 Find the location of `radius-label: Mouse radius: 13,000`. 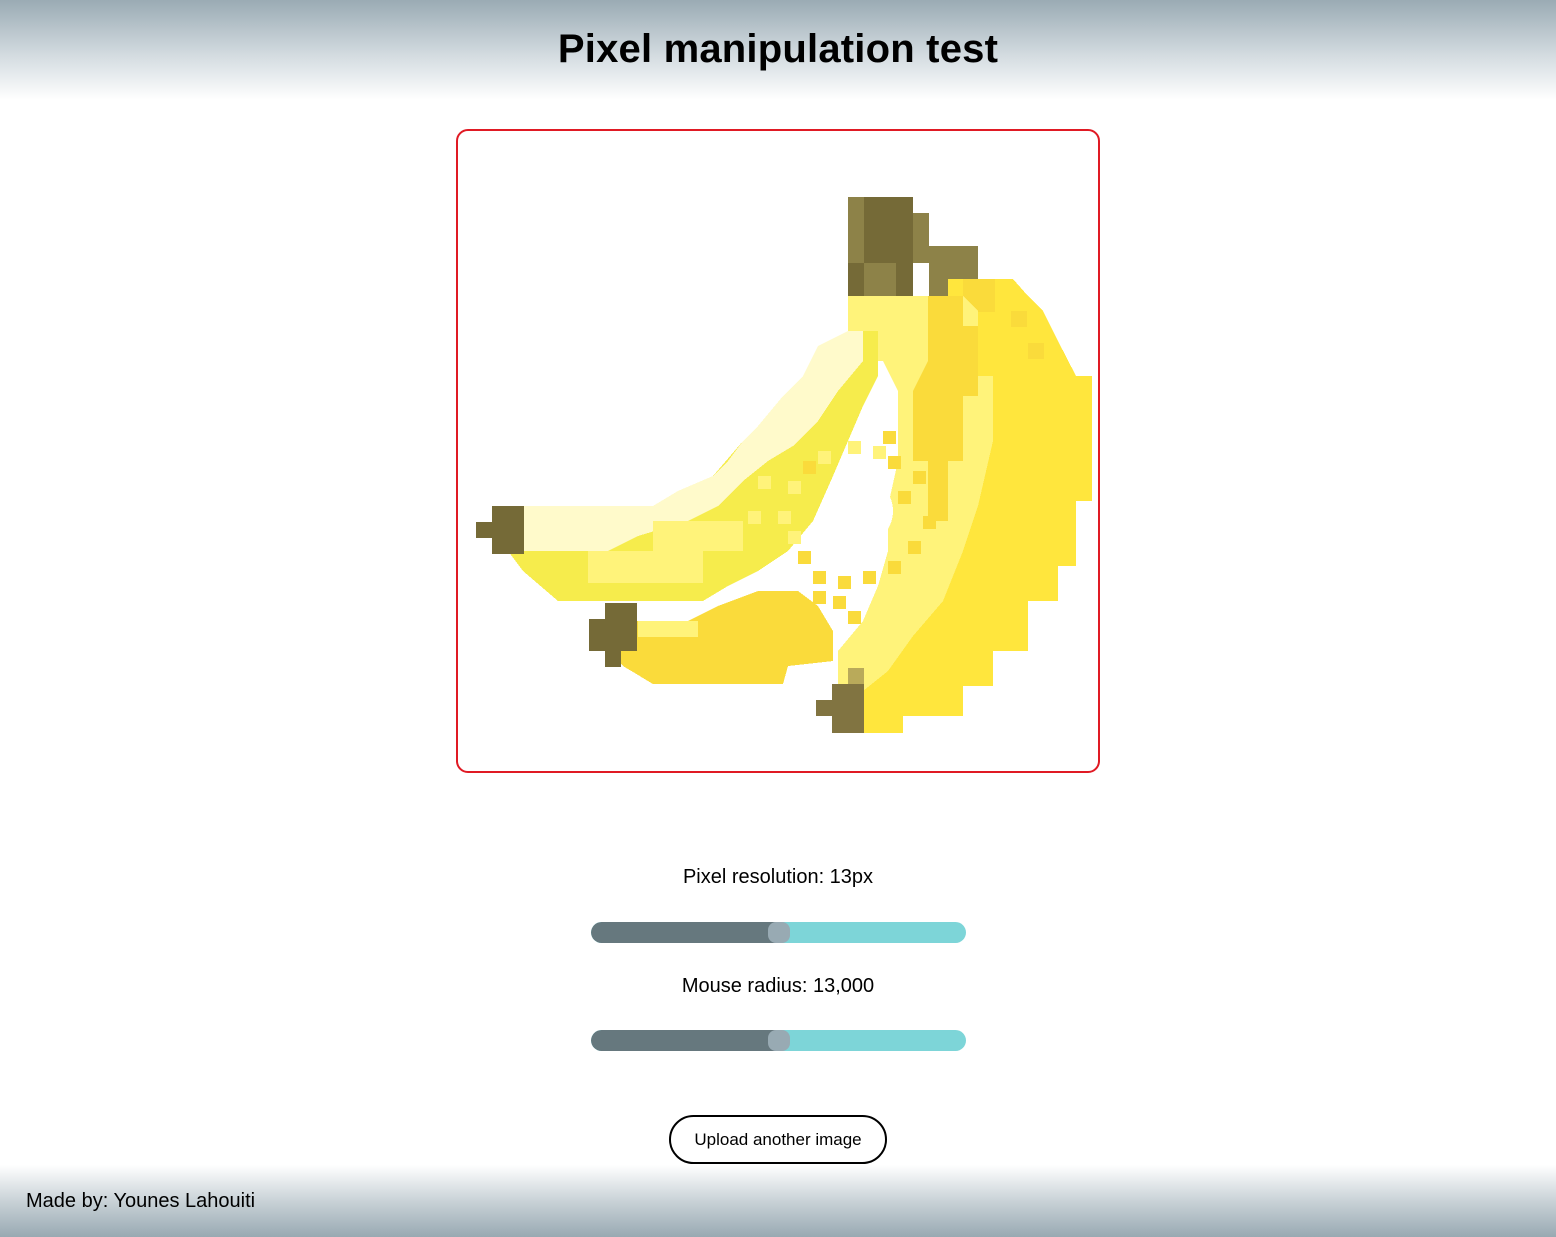

radius-label: Mouse radius: 13,000 is located at coordinates (778, 986).